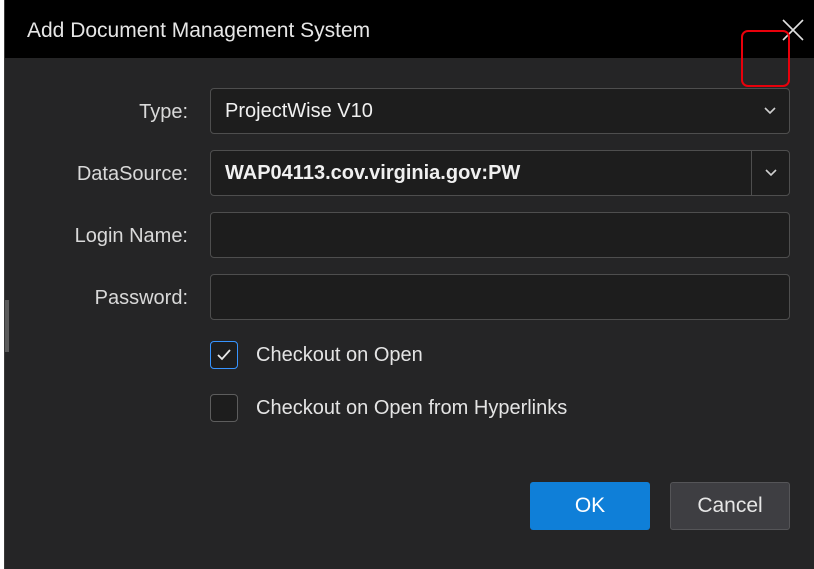  I want to click on login-name-input, so click(500, 235).